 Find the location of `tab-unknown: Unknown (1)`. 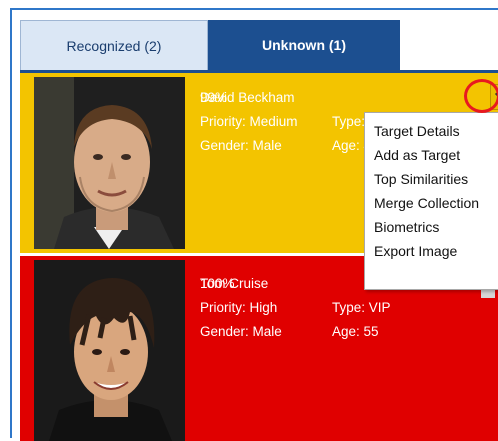

tab-unknown: Unknown (1) is located at coordinates (304, 45).